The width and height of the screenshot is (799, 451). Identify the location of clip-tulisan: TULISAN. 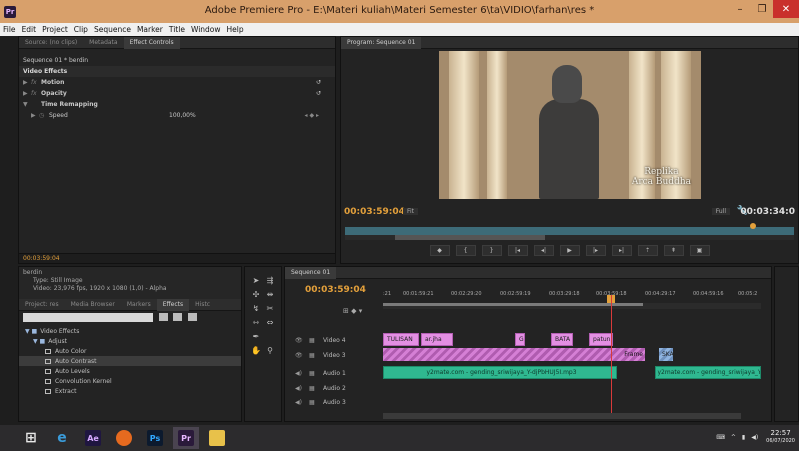
(401, 339).